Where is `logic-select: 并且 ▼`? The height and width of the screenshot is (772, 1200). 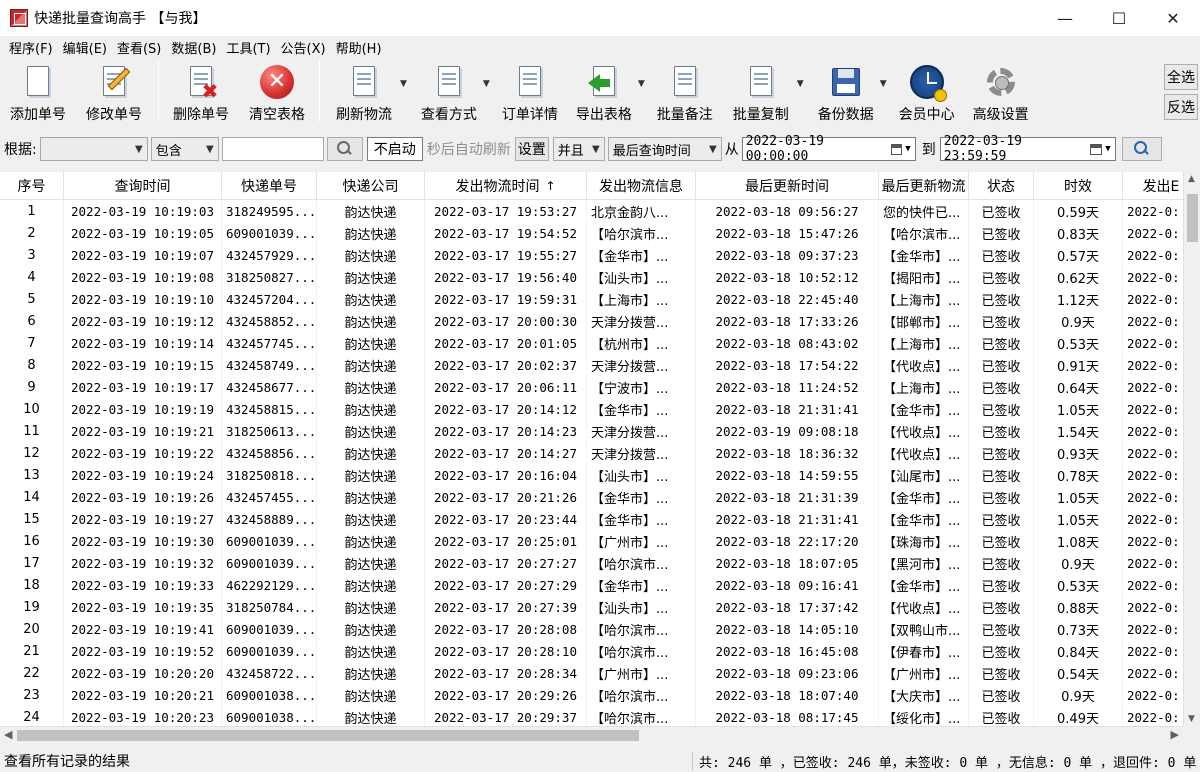 logic-select: 并且 ▼ is located at coordinates (578, 149).